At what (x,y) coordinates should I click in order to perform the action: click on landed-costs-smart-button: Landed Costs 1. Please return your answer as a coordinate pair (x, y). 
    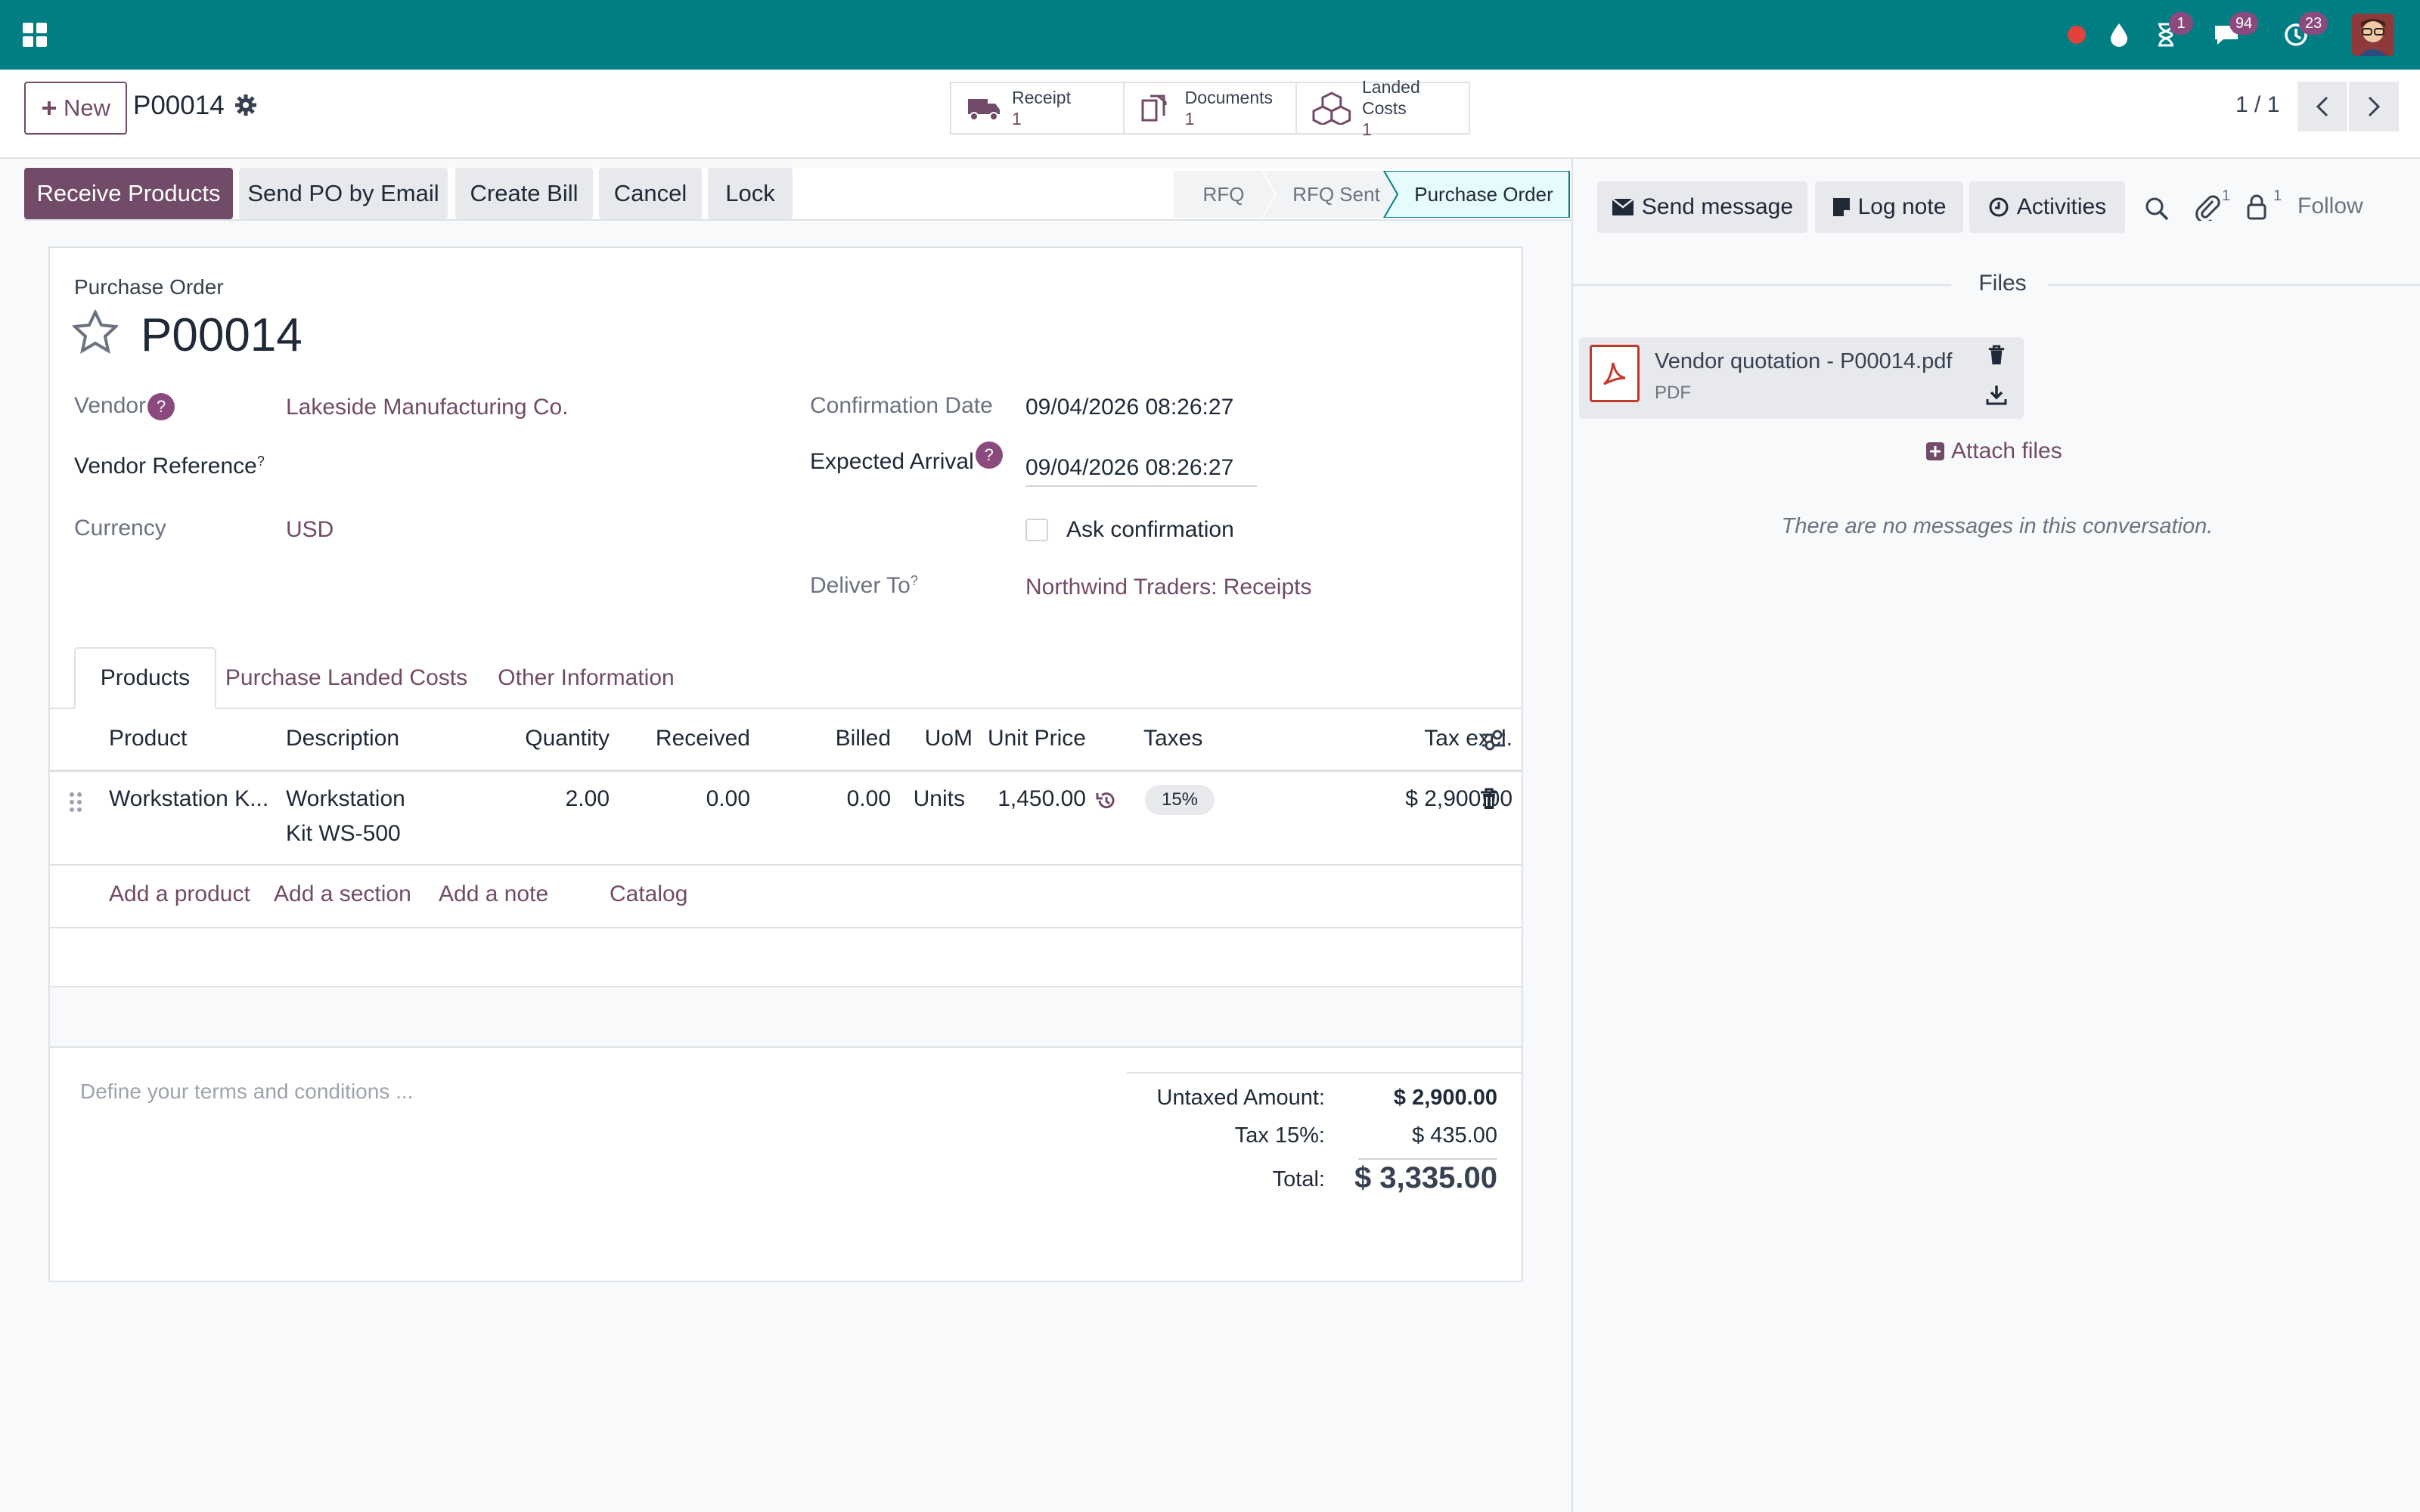
    Looking at the image, I should click on (1383, 108).